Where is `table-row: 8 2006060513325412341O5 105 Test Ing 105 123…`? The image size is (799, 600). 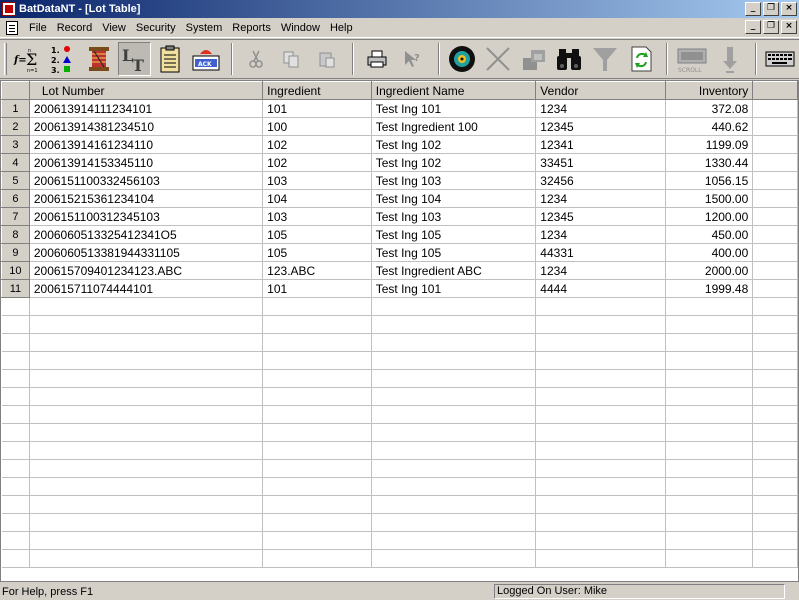 table-row: 8 2006060513325412341O5 105 Test Ing 105 123… is located at coordinates (399, 234).